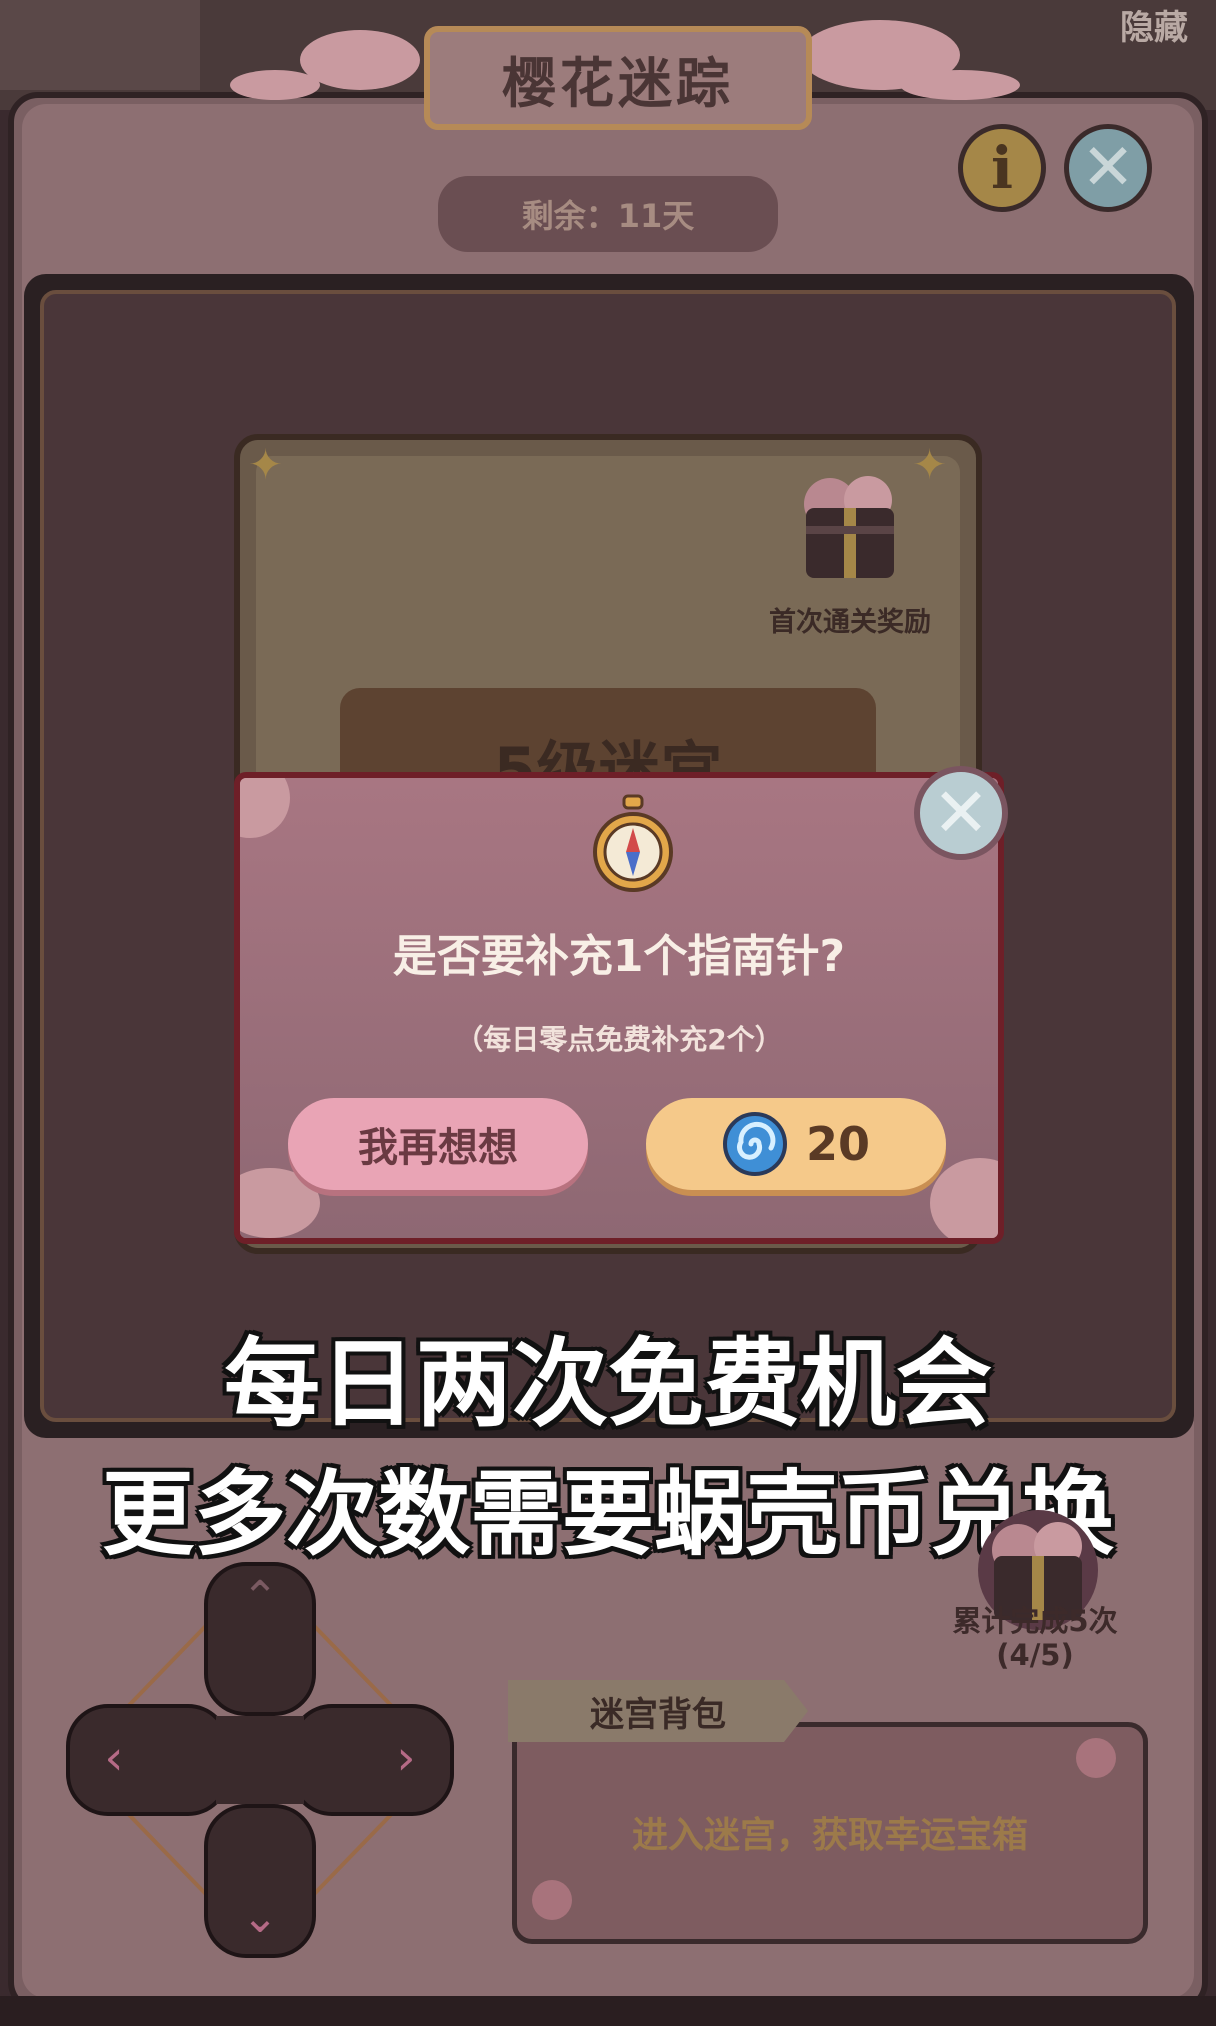 The image size is (1216, 2026). What do you see at coordinates (260, 1639) in the screenshot?
I see `dpad-up-button: ⌃` at bounding box center [260, 1639].